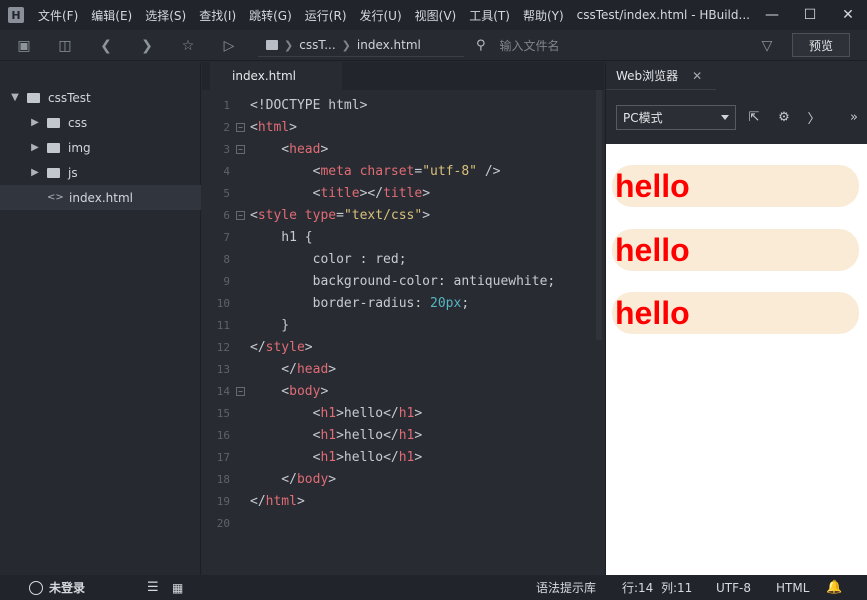 The width and height of the screenshot is (867, 600). I want to click on code-line-9: background-color: antiquewhite;, so click(403, 281).